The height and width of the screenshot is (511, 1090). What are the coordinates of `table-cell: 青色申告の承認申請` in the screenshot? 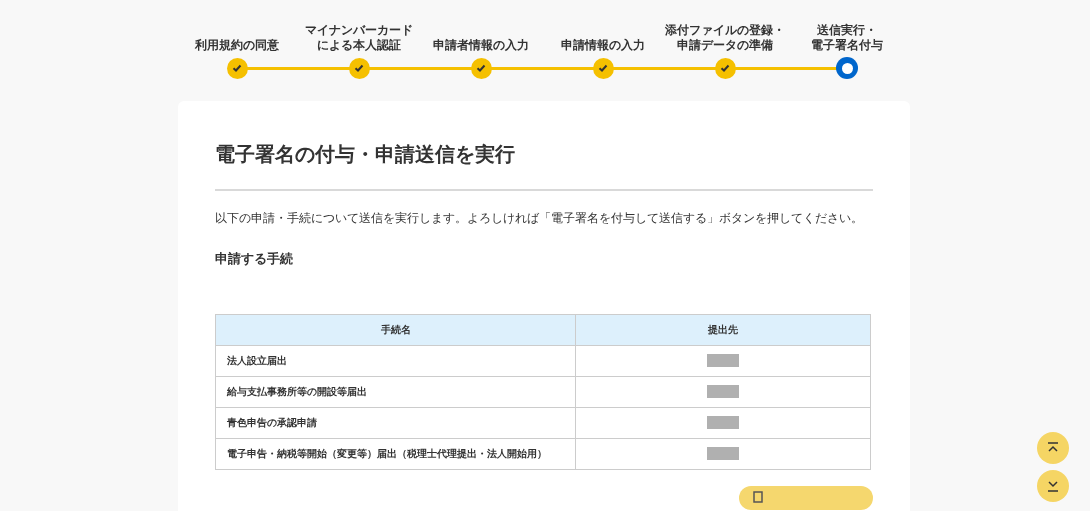 It's located at (395, 422).